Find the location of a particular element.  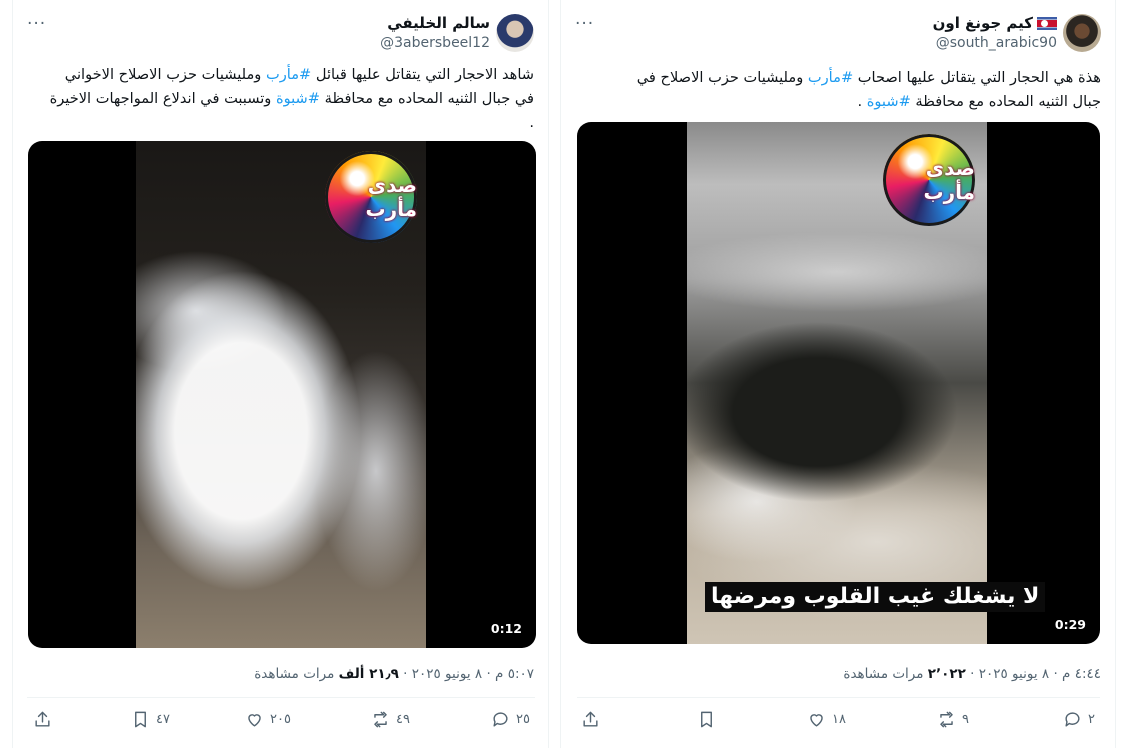

tweet-text-line: . is located at coordinates (531, 122).